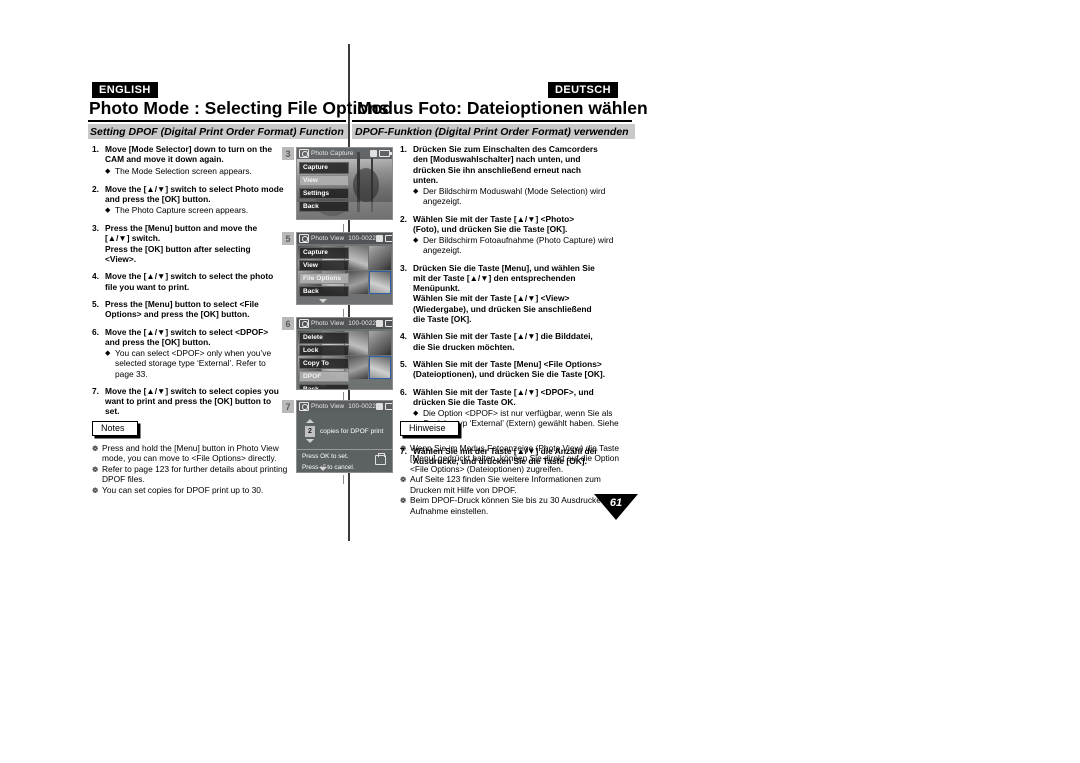  I want to click on dpof-copies-value: 2, so click(310, 431).